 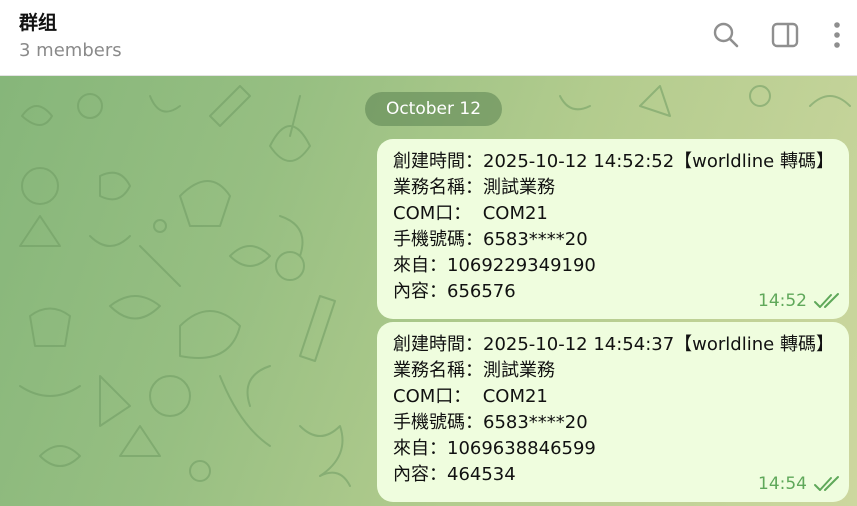 I want to click on search-icon, so click(x=726, y=35).